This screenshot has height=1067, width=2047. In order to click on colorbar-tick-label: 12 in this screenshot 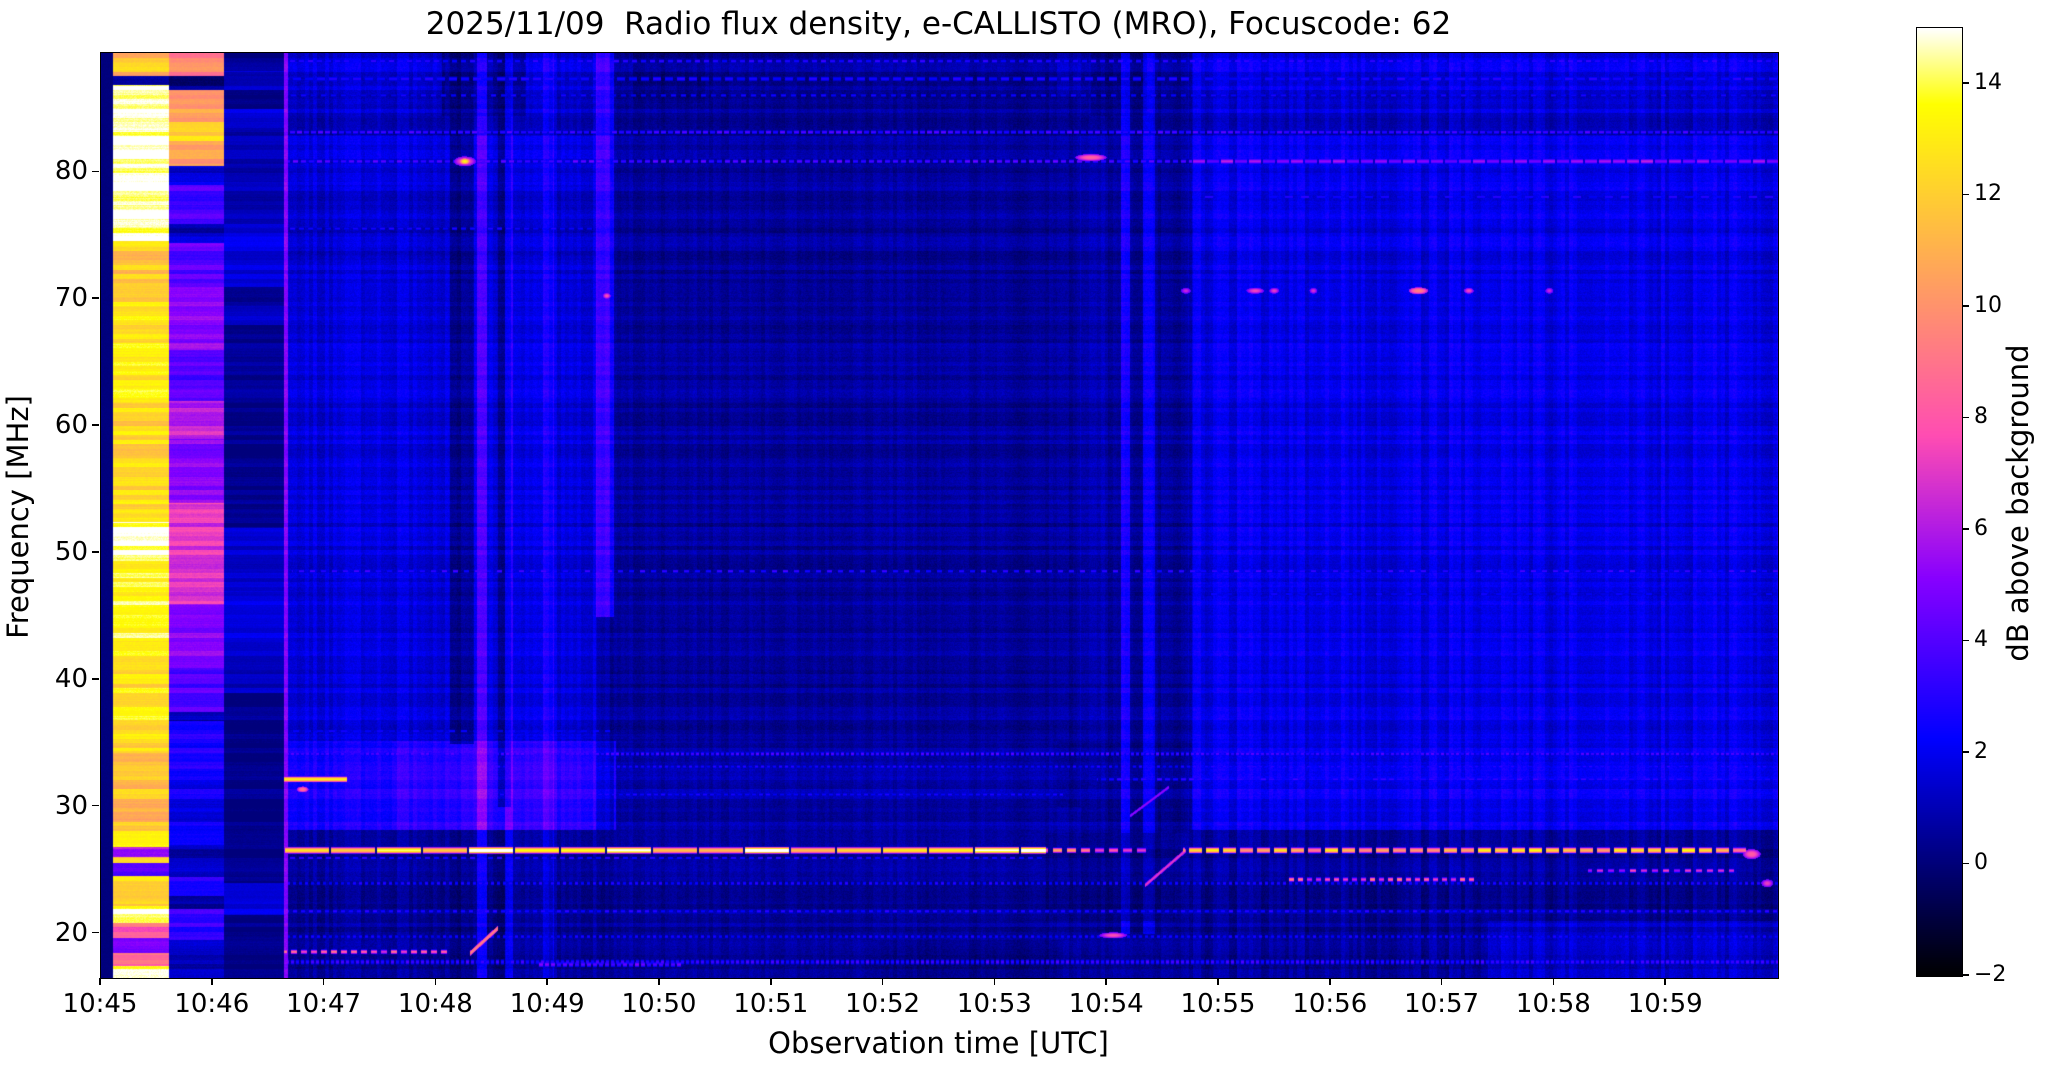, I will do `click(1988, 194)`.